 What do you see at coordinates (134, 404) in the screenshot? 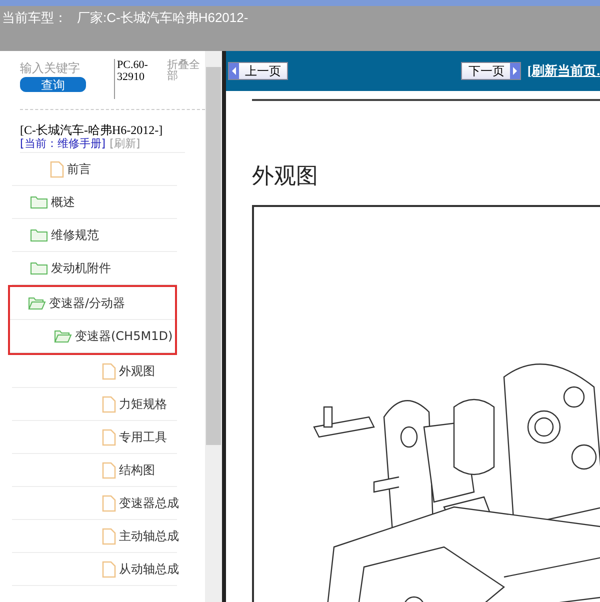
I see `tree-item: 力矩规格` at bounding box center [134, 404].